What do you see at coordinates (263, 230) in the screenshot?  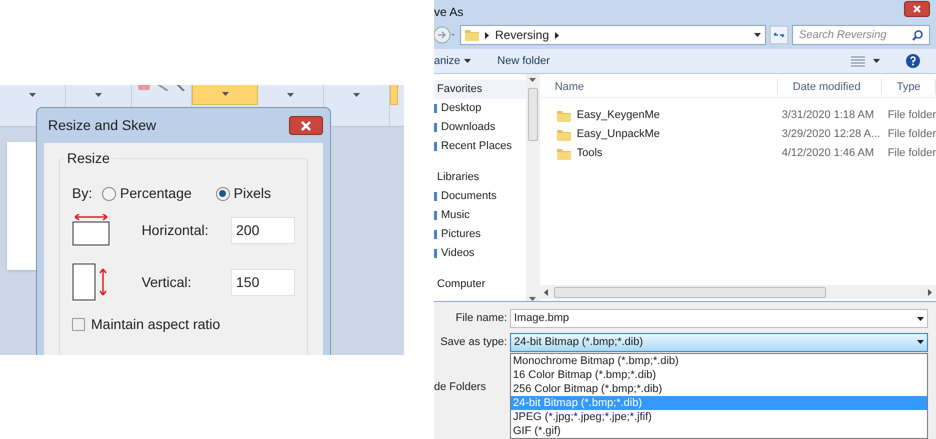 I see `number-field: 200` at bounding box center [263, 230].